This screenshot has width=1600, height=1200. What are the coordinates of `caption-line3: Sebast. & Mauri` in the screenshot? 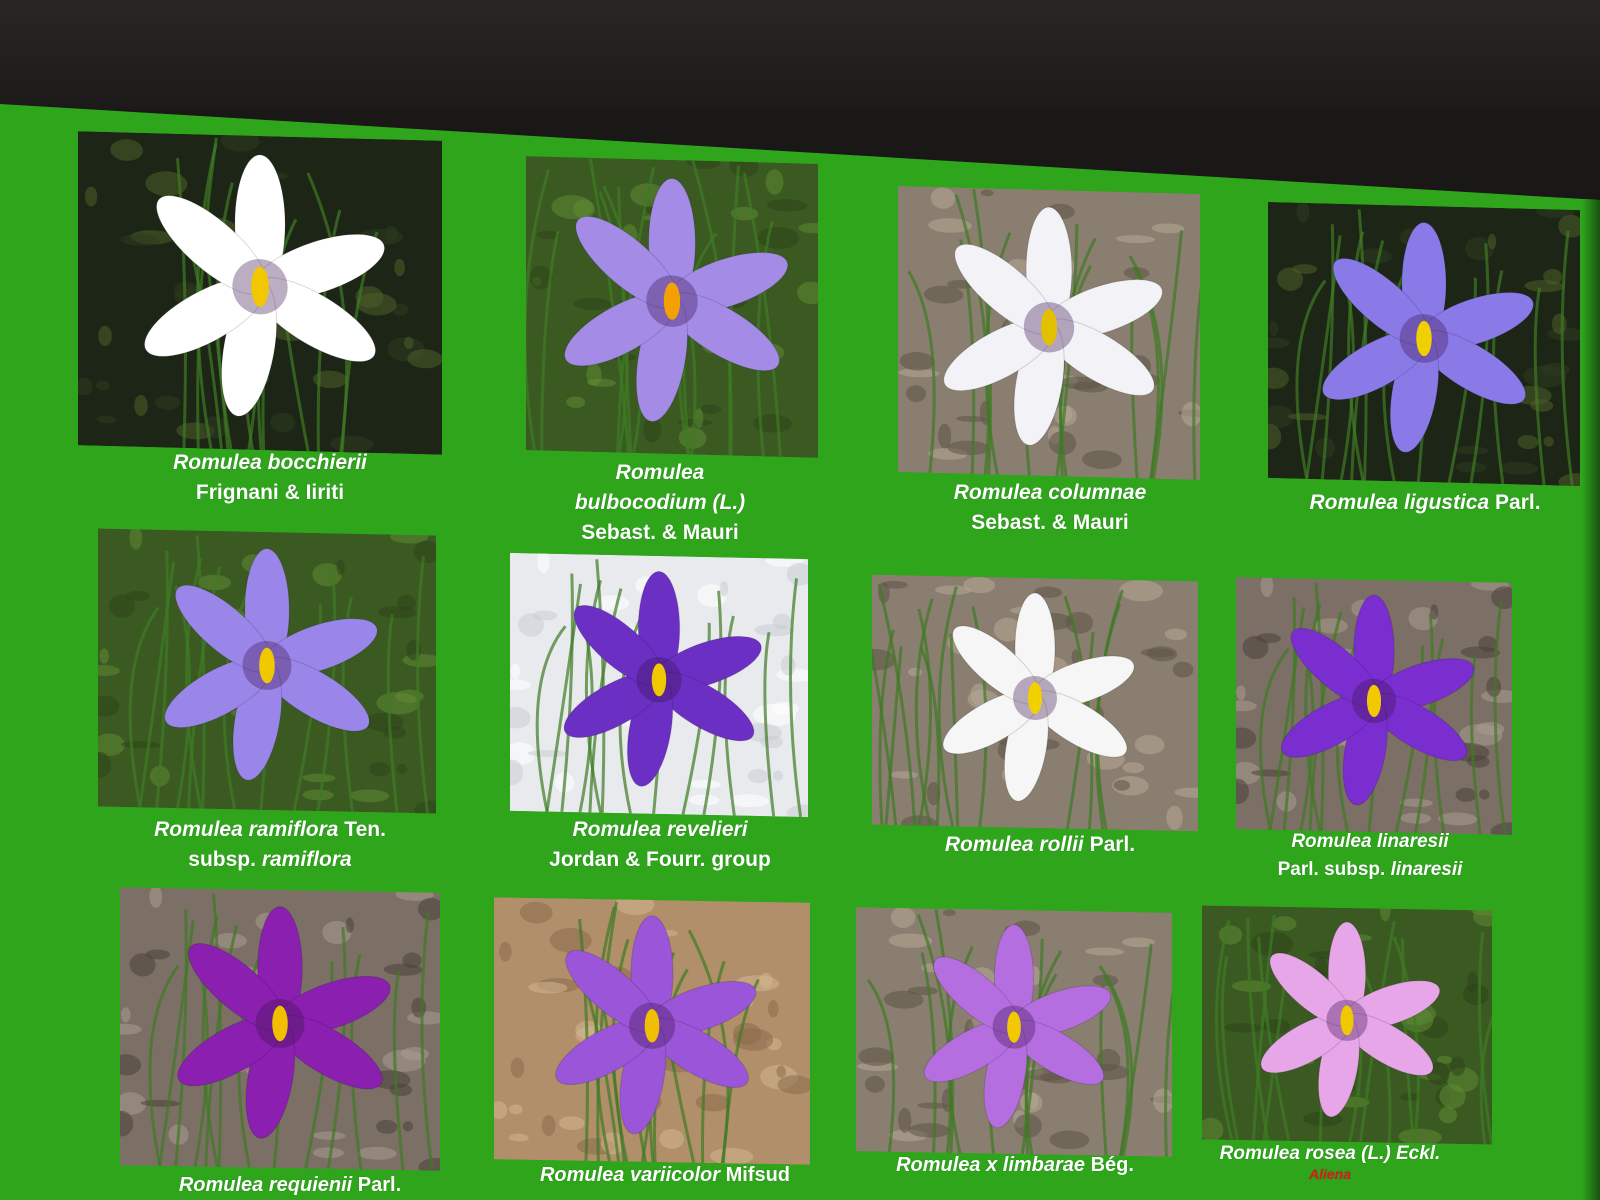 It's located at (660, 532).